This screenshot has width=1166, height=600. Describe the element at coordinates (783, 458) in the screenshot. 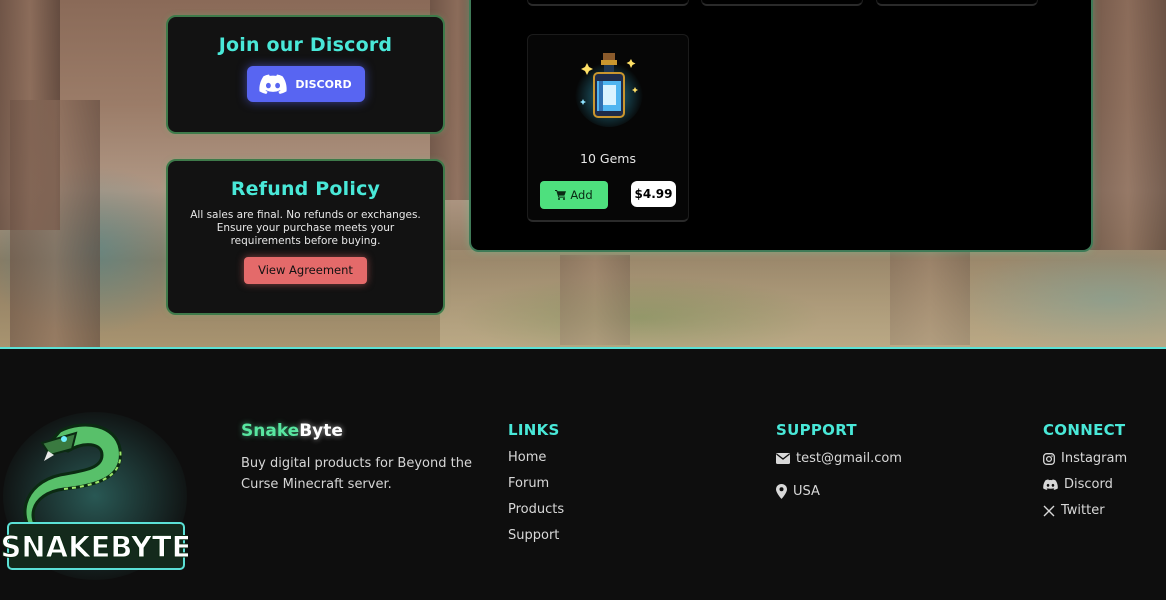

I see `envelope-icon` at that location.